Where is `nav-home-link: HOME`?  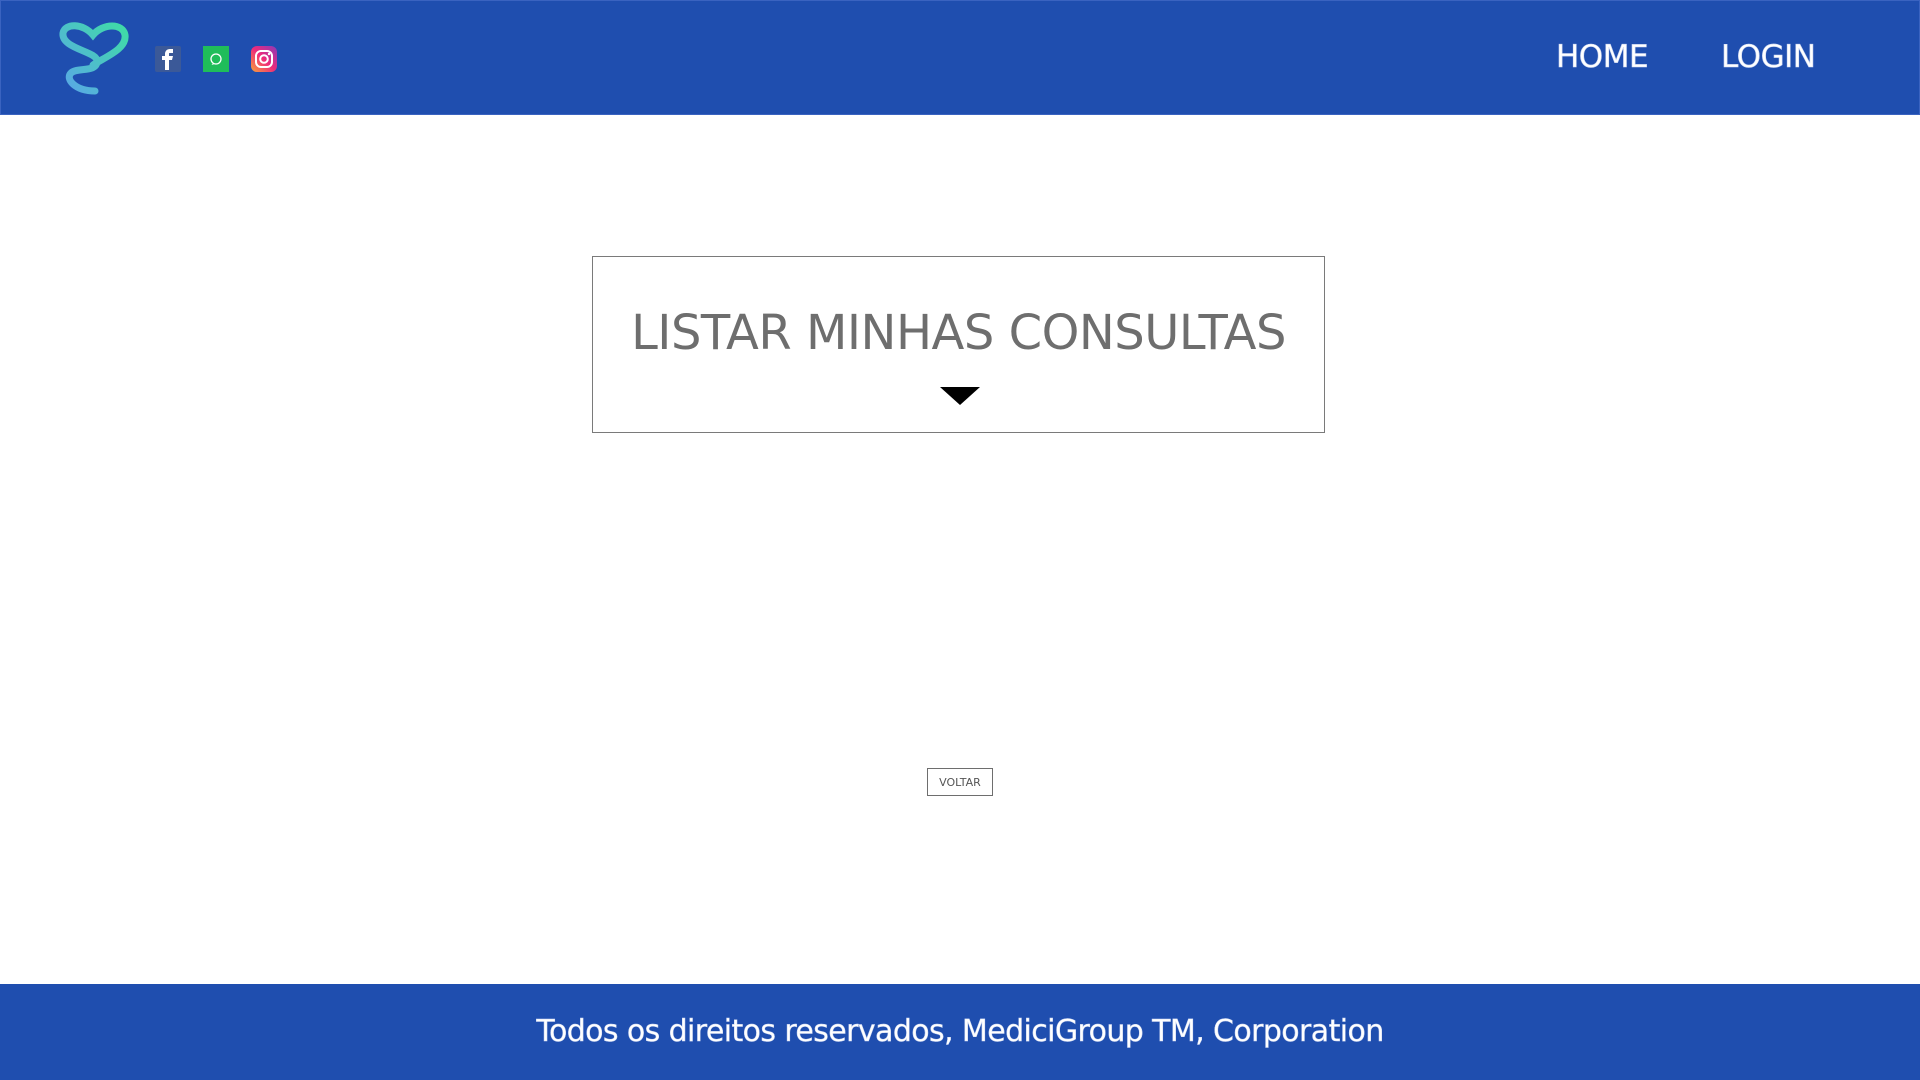
nav-home-link: HOME is located at coordinates (1602, 57).